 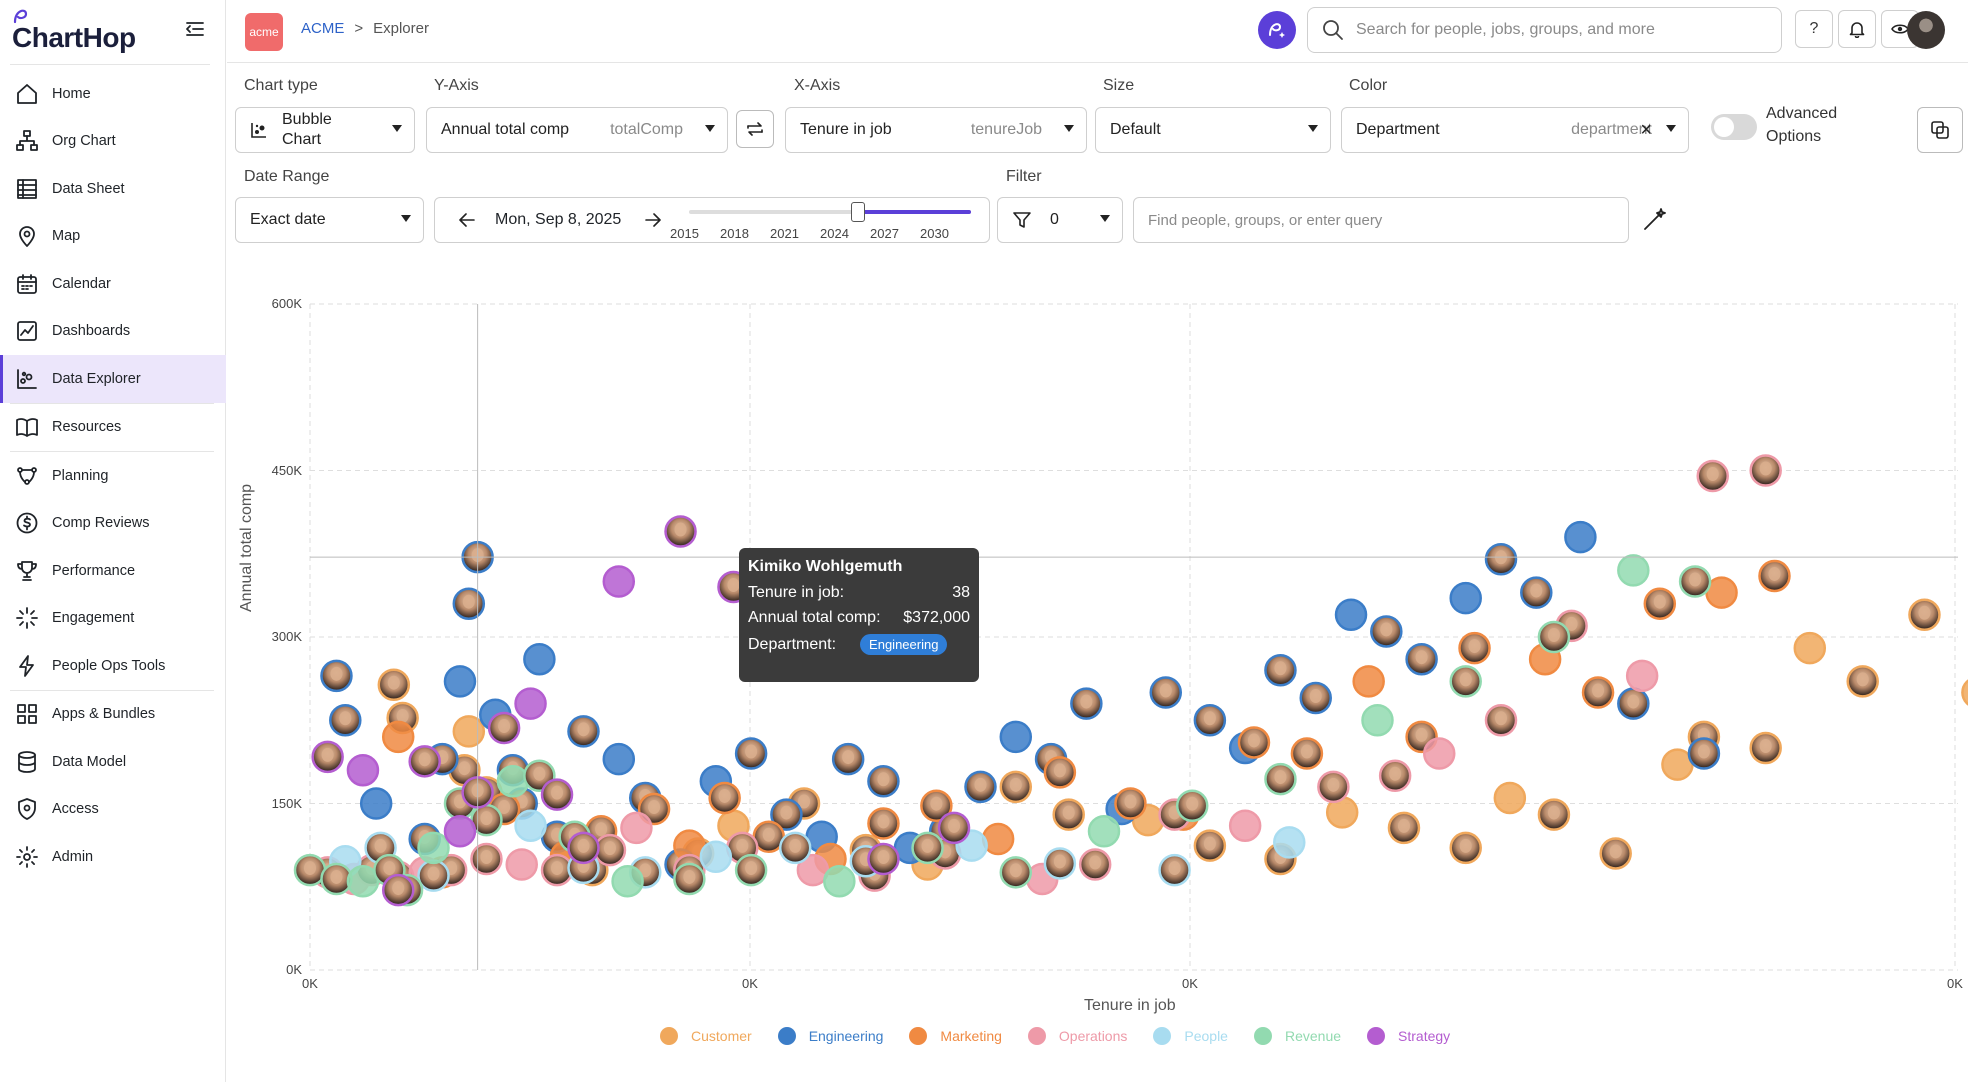 I want to click on legend-item-people: People, so click(x=1190, y=1036).